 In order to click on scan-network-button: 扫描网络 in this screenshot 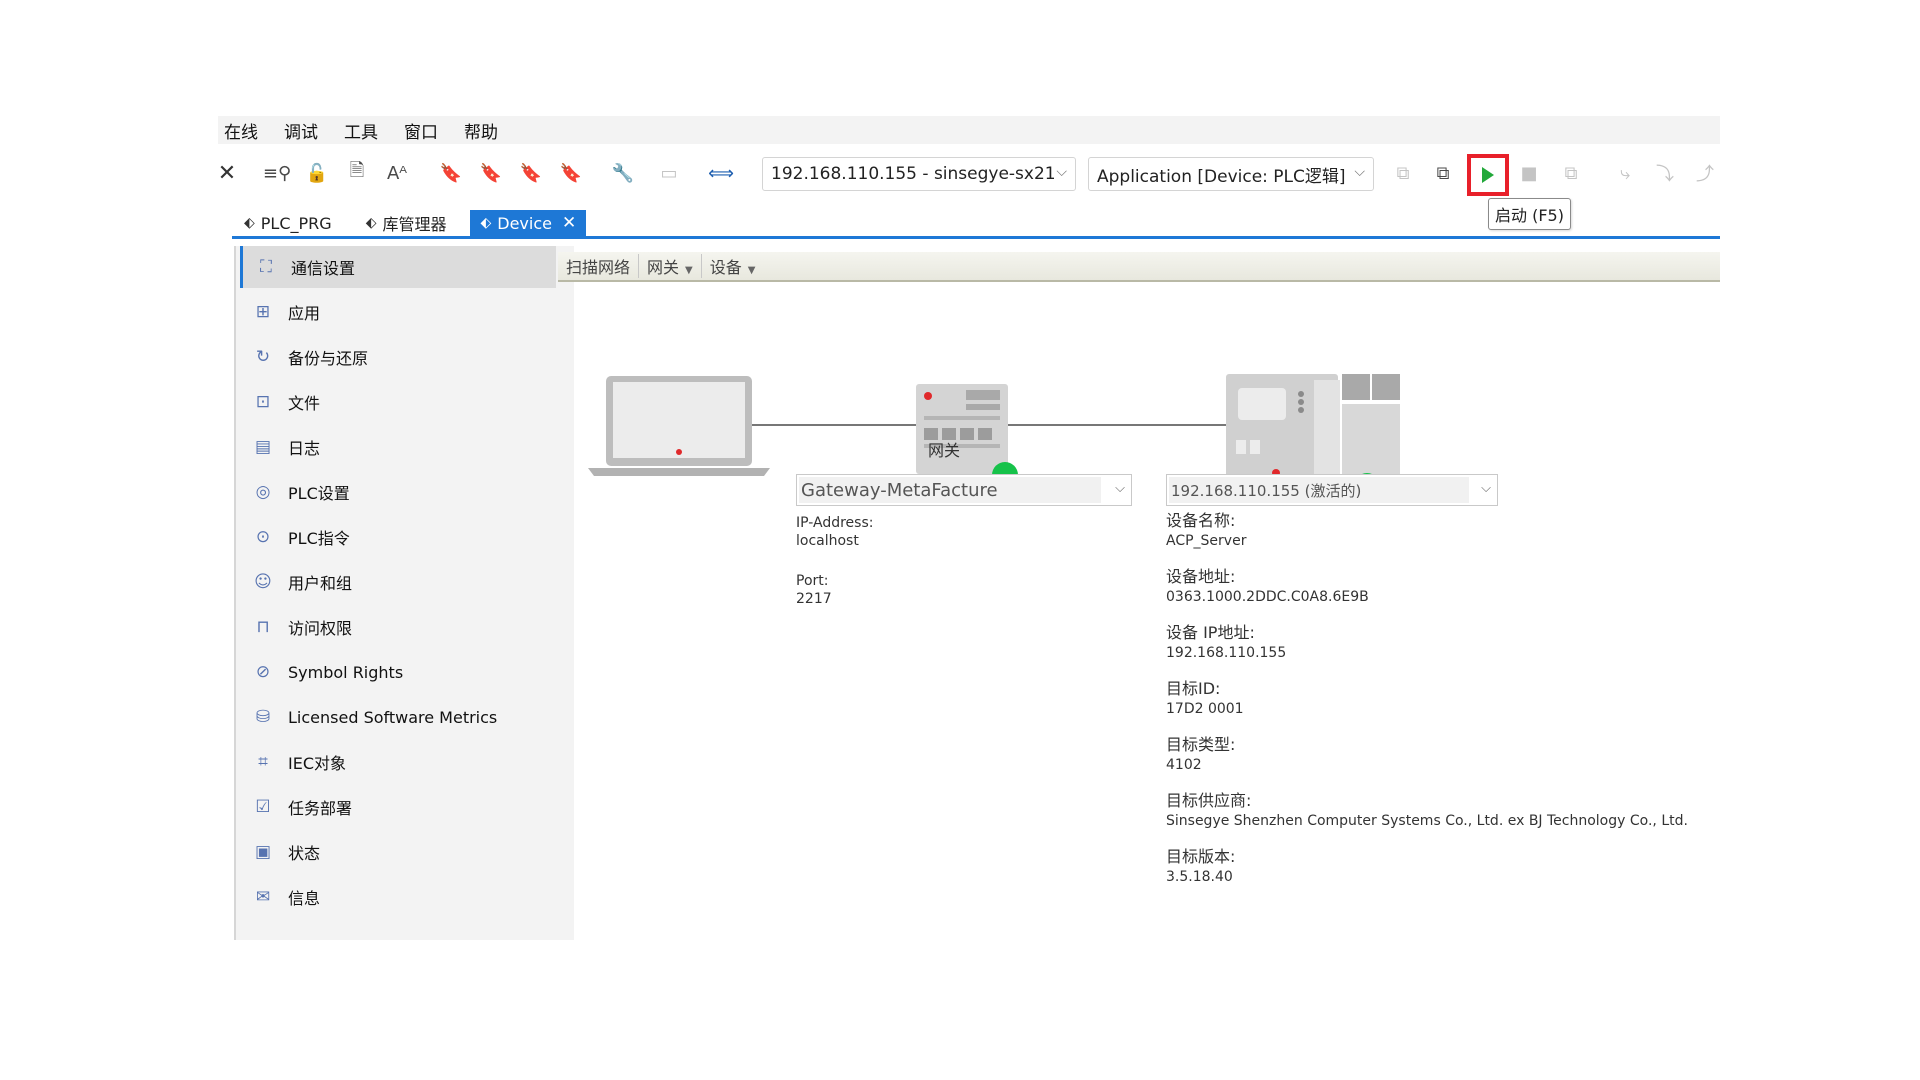, I will do `click(599, 266)`.